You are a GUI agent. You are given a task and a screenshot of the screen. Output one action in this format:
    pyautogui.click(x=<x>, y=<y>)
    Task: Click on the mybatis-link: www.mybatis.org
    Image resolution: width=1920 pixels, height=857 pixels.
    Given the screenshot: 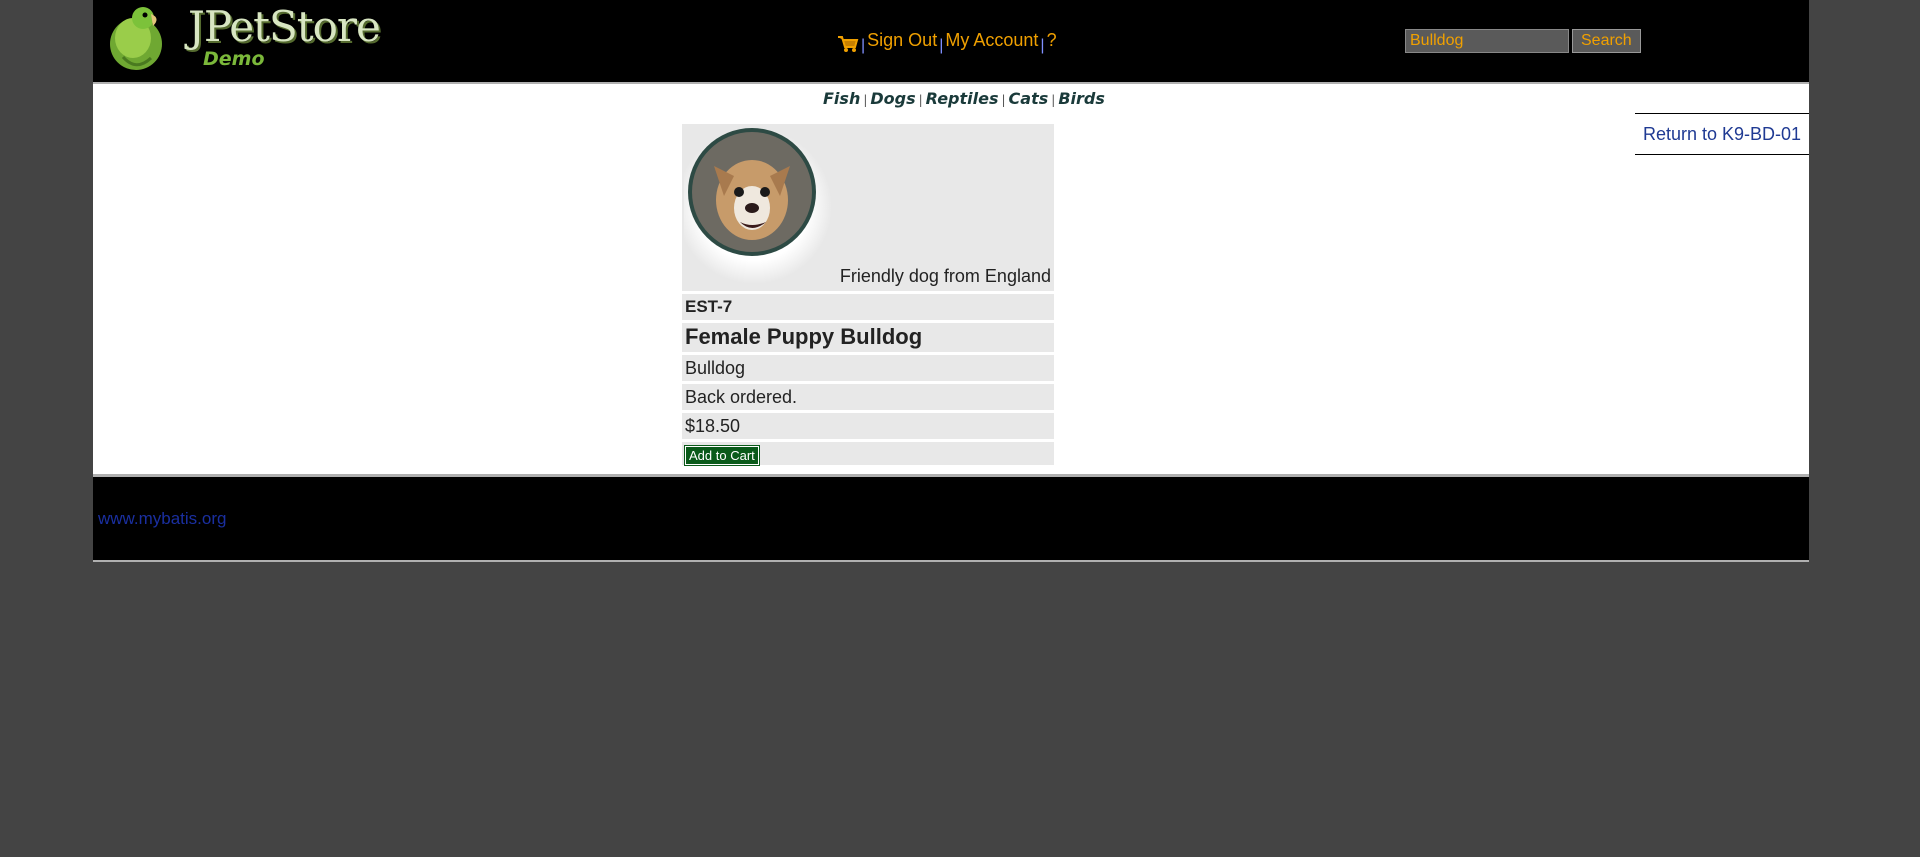 What is the action you would take?
    pyautogui.click(x=162, y=519)
    